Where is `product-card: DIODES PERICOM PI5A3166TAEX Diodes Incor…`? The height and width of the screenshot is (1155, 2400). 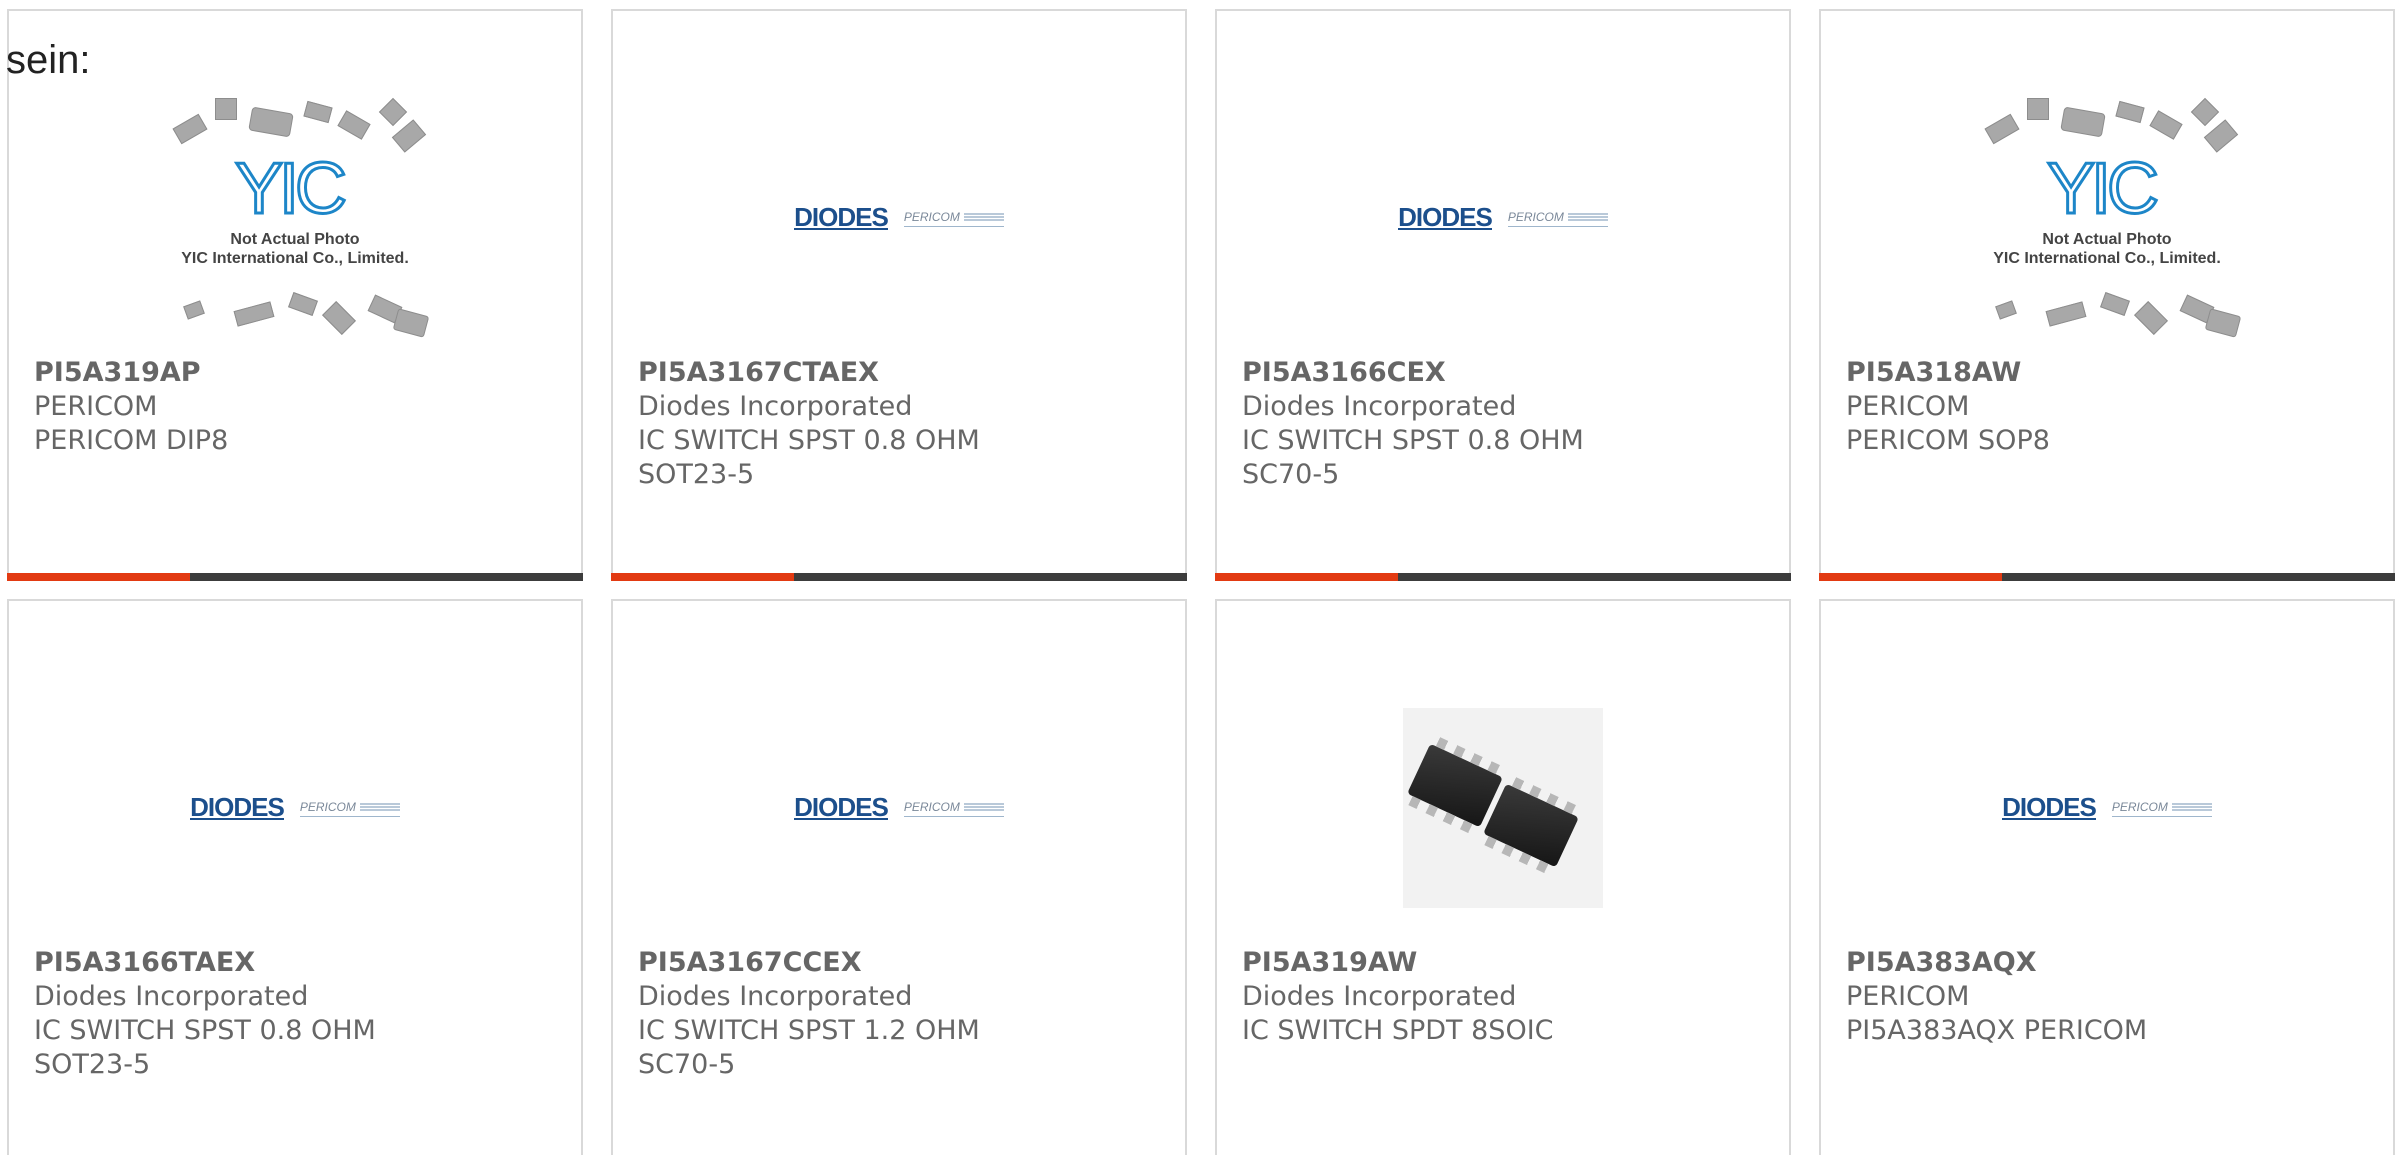
product-card: DIODES PERICOM PI5A3166TAEX Diodes Incor… is located at coordinates (295, 877).